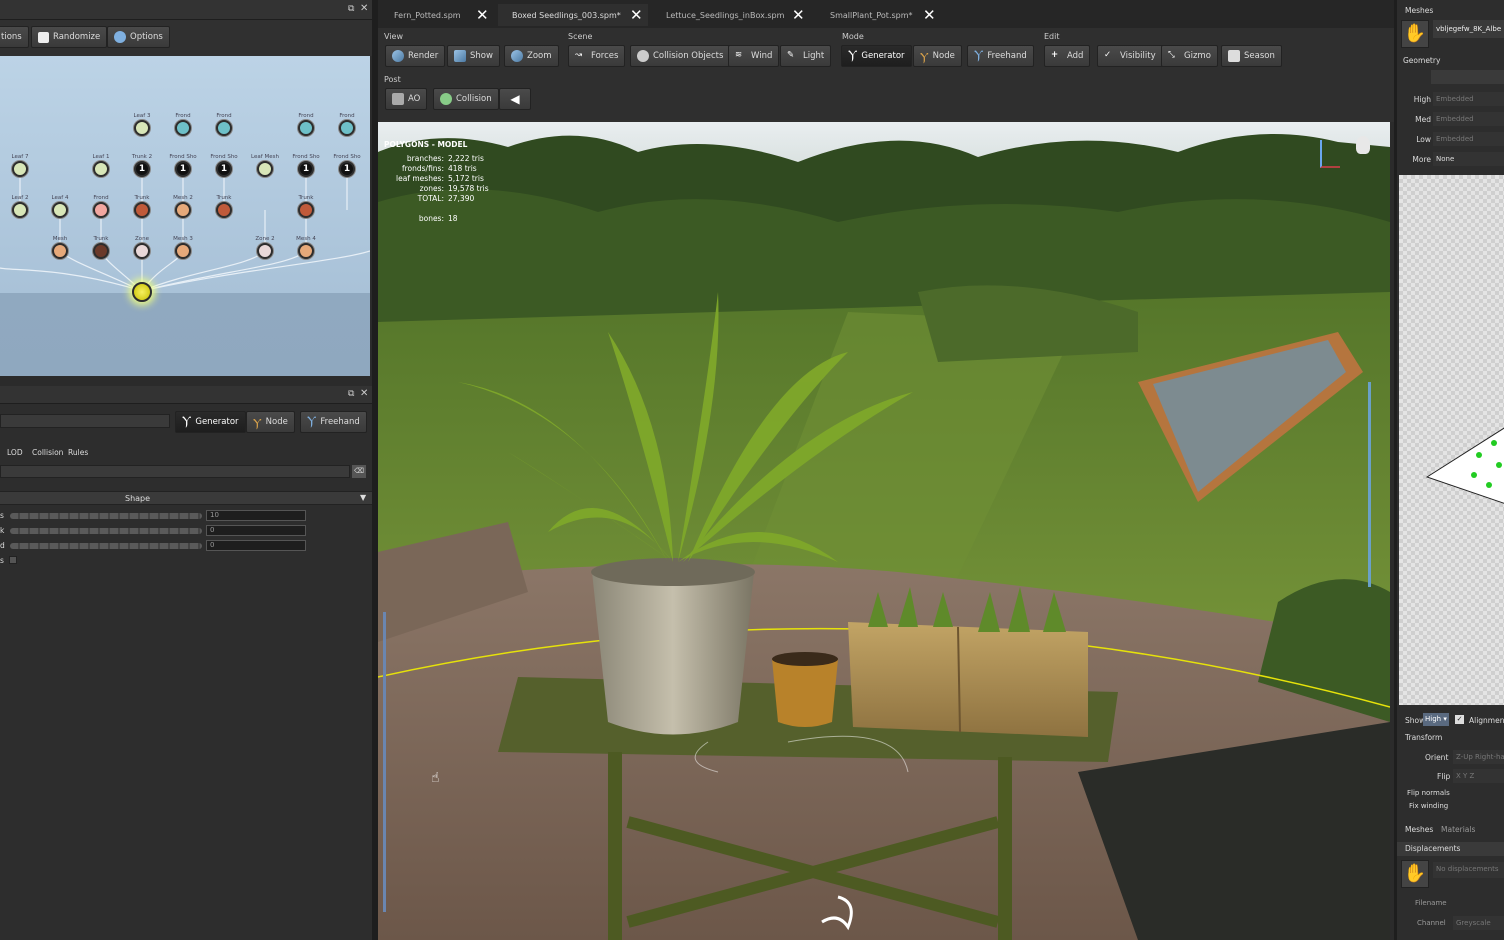  Describe the element at coordinates (876, 56) in the screenshot. I see `generator-mode-button: Ⲩ Generator` at that location.